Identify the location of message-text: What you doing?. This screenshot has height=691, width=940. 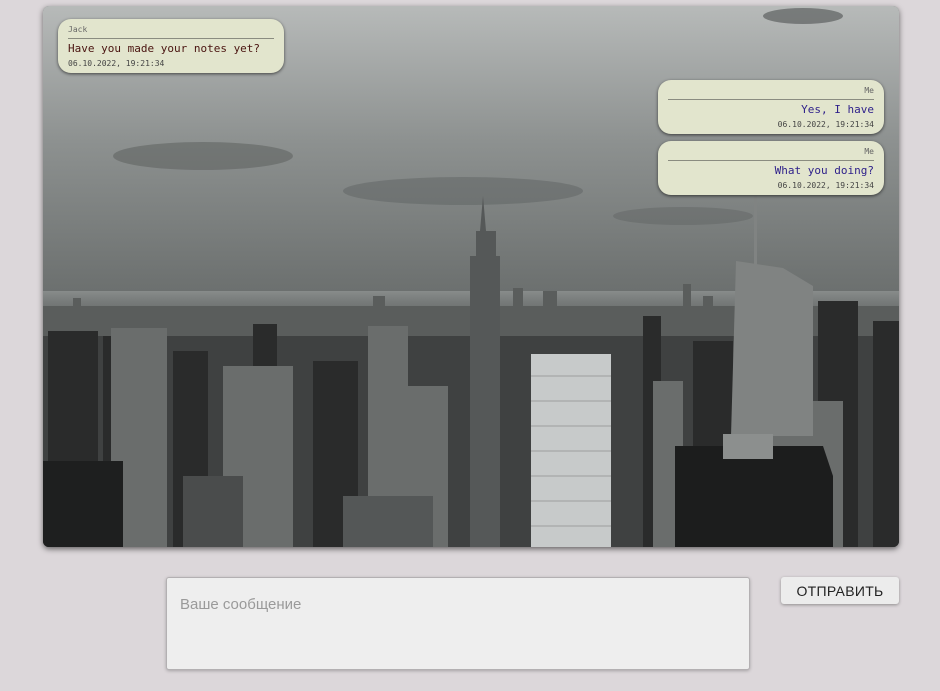
(824, 170).